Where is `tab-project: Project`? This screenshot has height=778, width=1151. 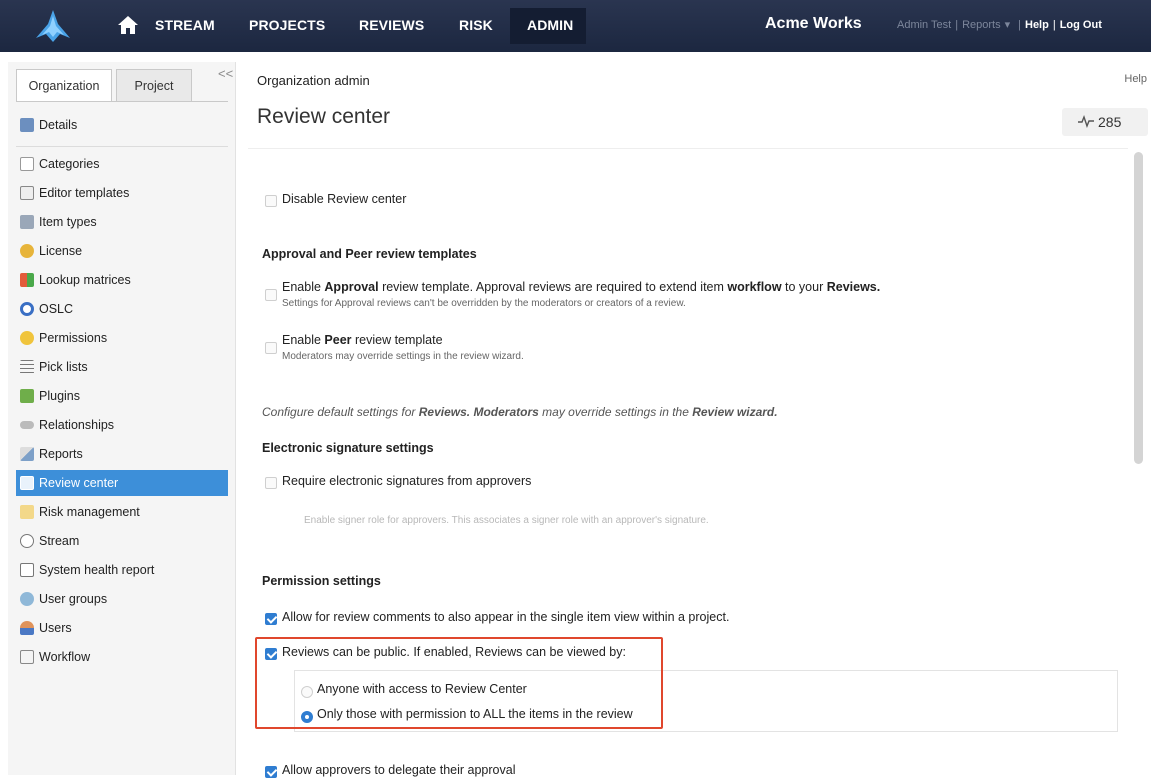
tab-project: Project is located at coordinates (154, 85).